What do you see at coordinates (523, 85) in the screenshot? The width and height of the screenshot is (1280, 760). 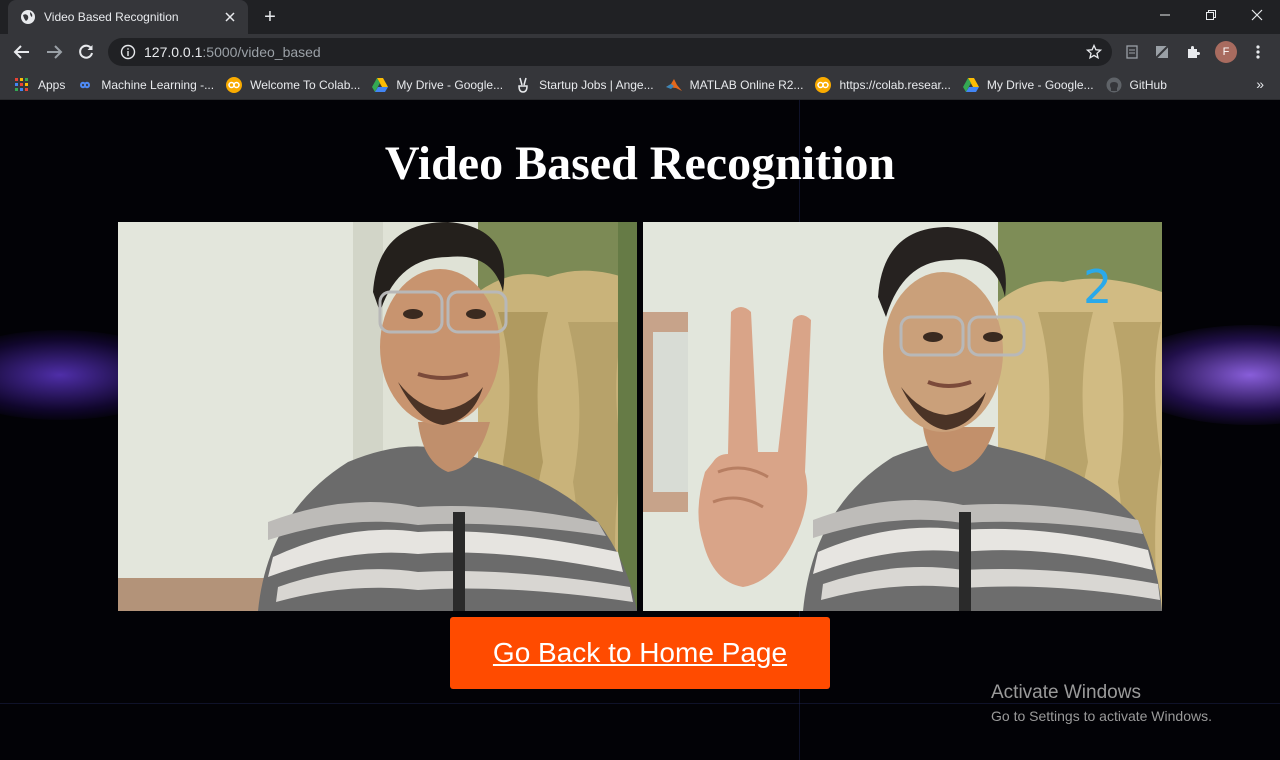 I see `victory-hand-icon` at bounding box center [523, 85].